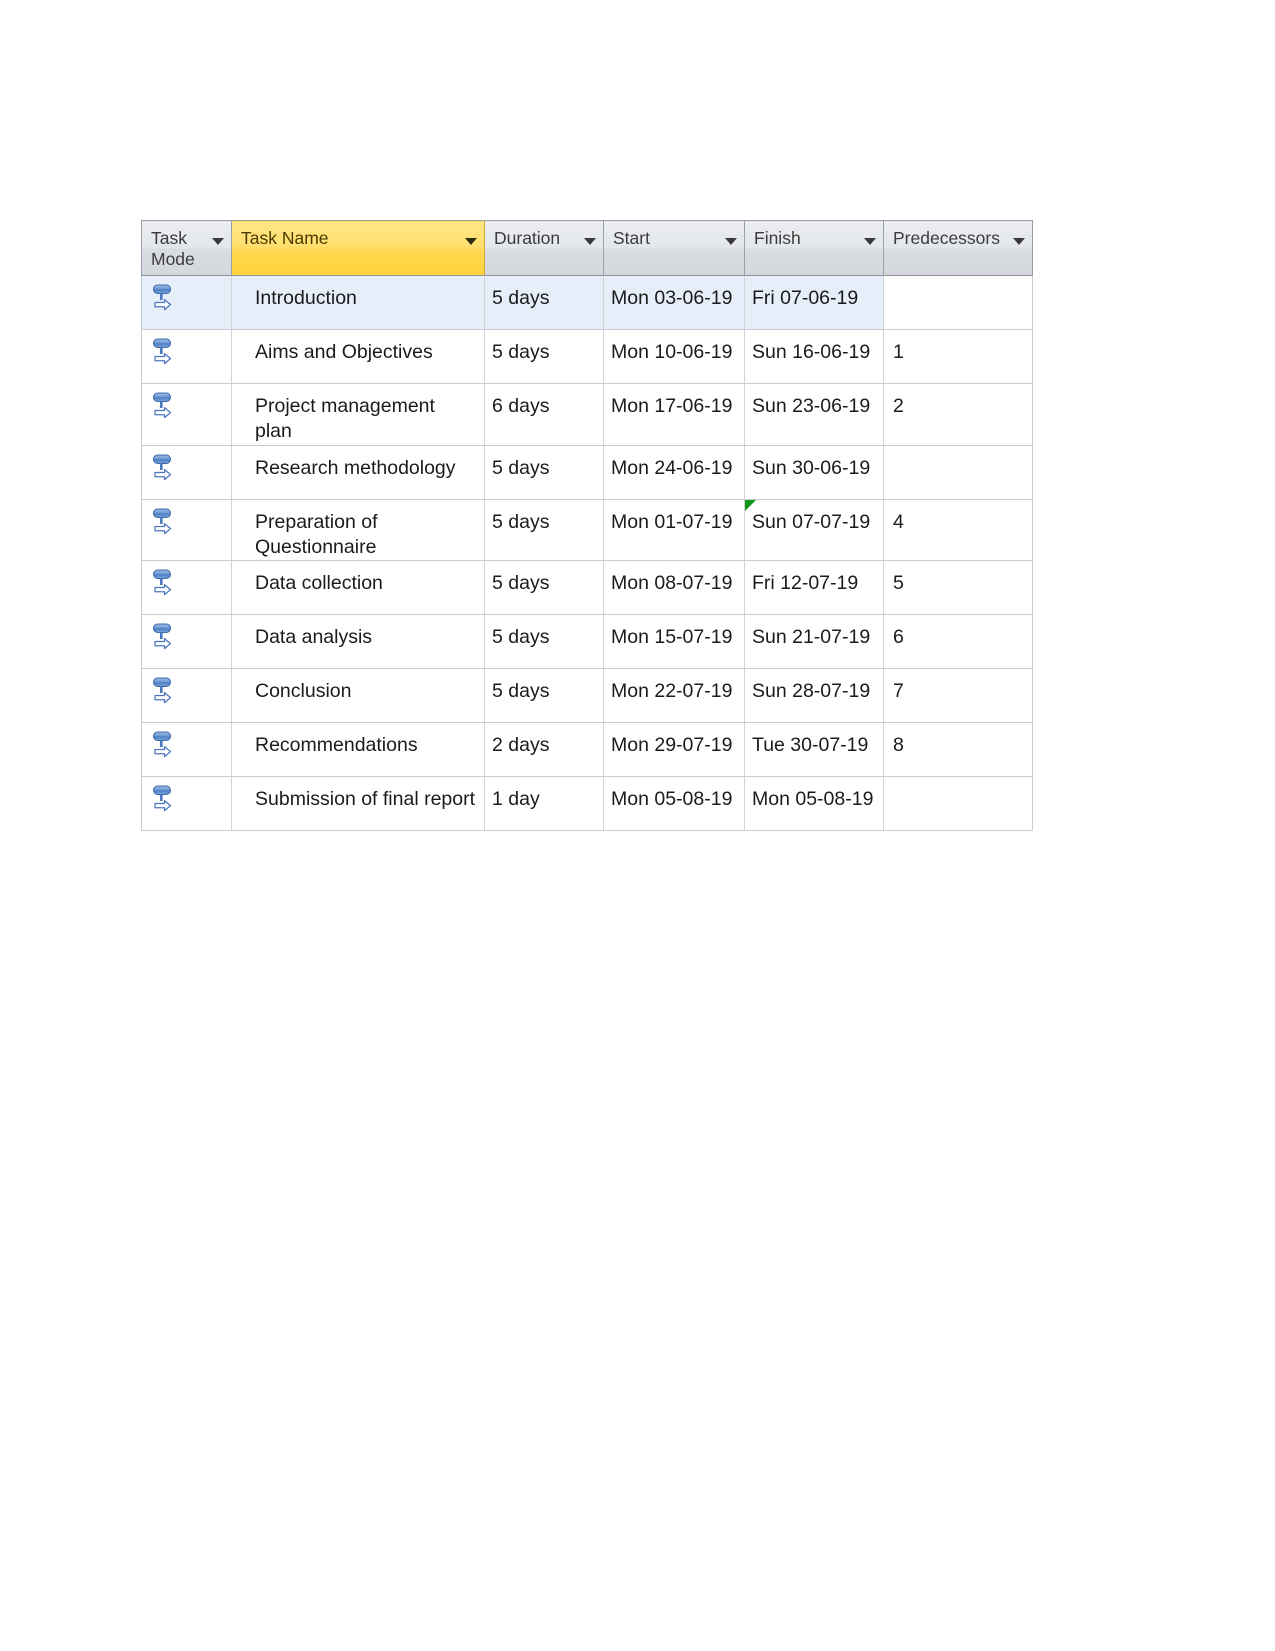  Describe the element at coordinates (958, 588) in the screenshot. I see `cell-predecessors: 5` at that location.